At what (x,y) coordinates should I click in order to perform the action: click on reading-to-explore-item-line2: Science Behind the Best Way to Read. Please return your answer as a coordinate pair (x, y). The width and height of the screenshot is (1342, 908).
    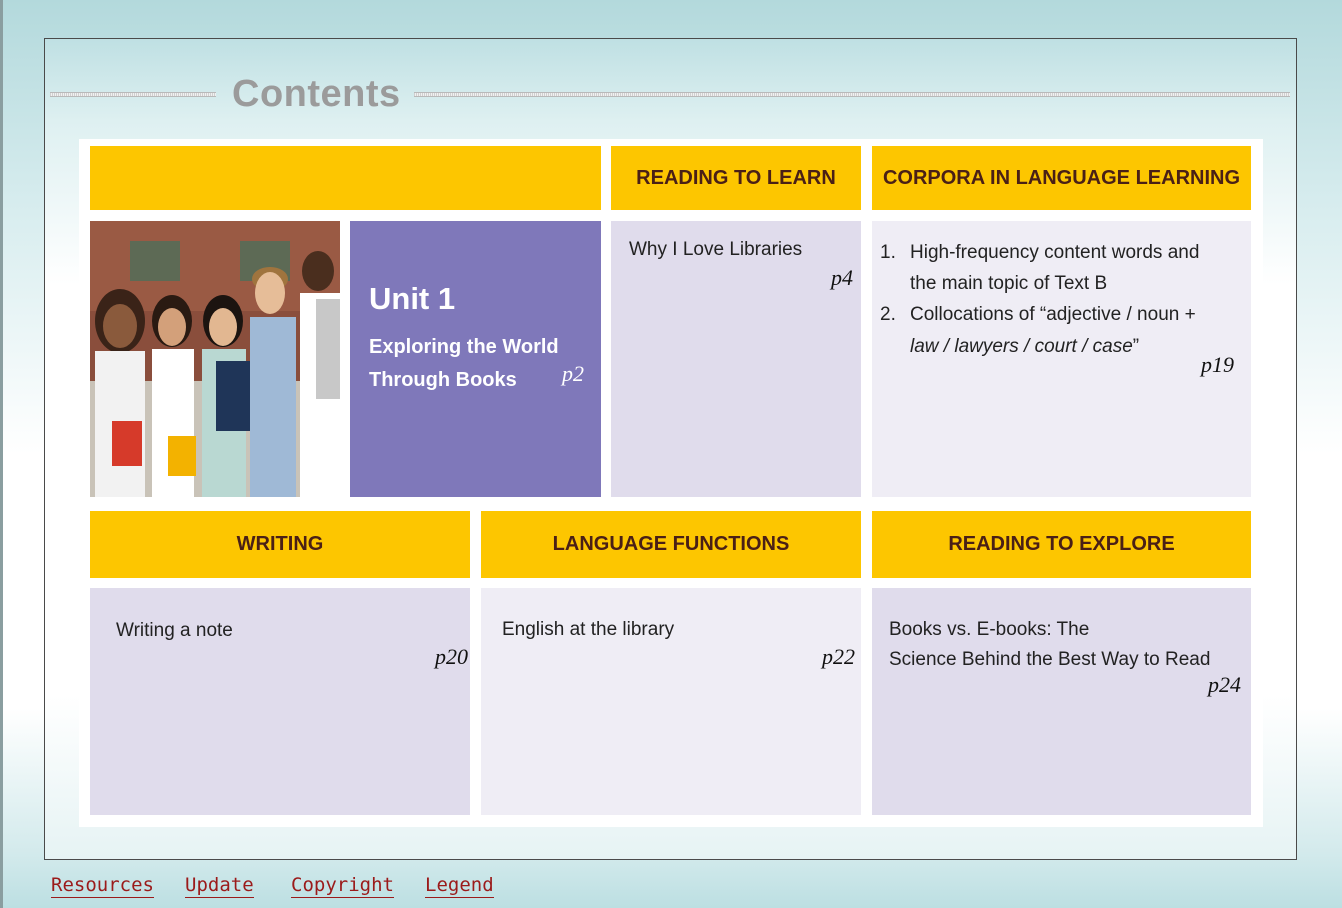
    Looking at the image, I should click on (1049, 660).